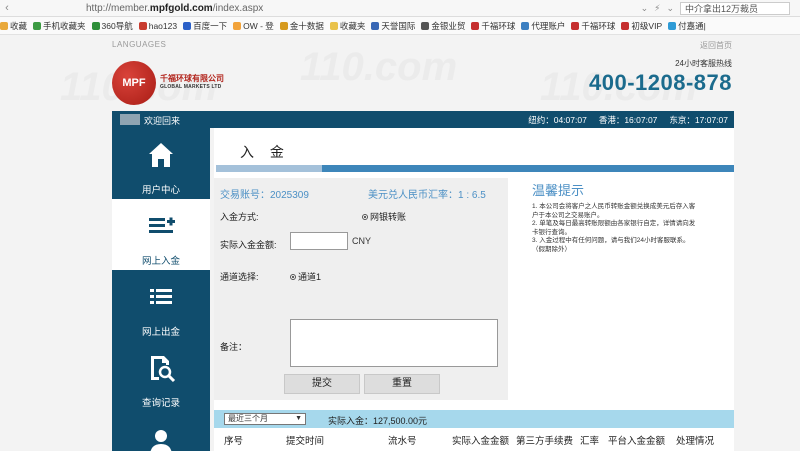 The image size is (800, 451). Describe the element at coordinates (160, 190) in the screenshot. I see `sidebar-item-label: 用户中心` at that location.